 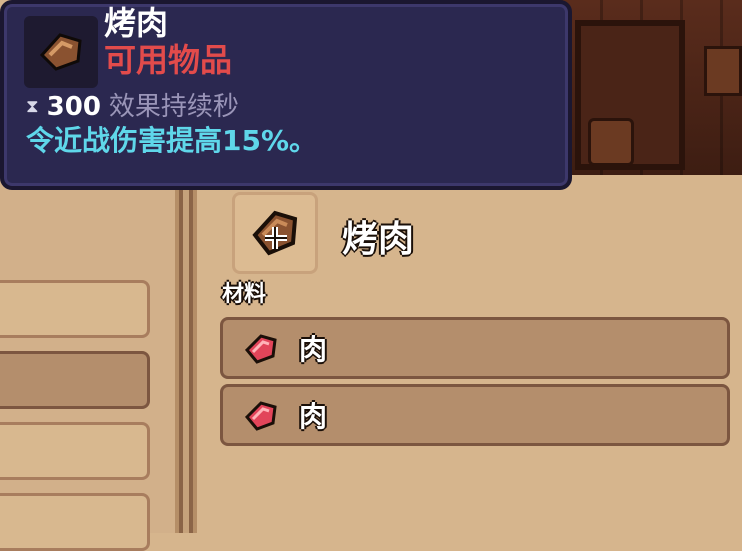 What do you see at coordinates (186, 354) in the screenshot?
I see `panel-divider` at bounding box center [186, 354].